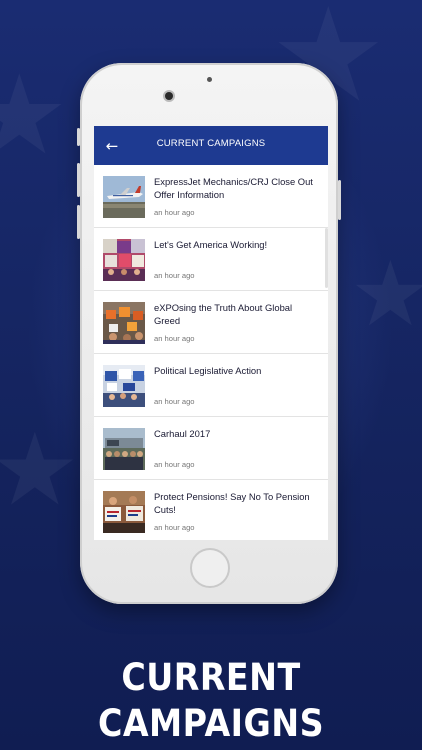 This screenshot has width=422, height=750. I want to click on campaign-title: eXPOsing the Truth About Global Greed, so click(223, 314).